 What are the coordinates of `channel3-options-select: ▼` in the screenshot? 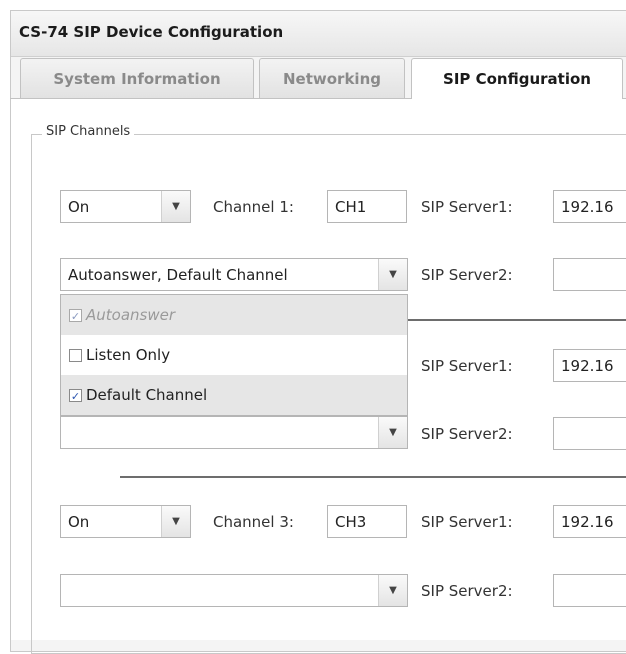 It's located at (234, 590).